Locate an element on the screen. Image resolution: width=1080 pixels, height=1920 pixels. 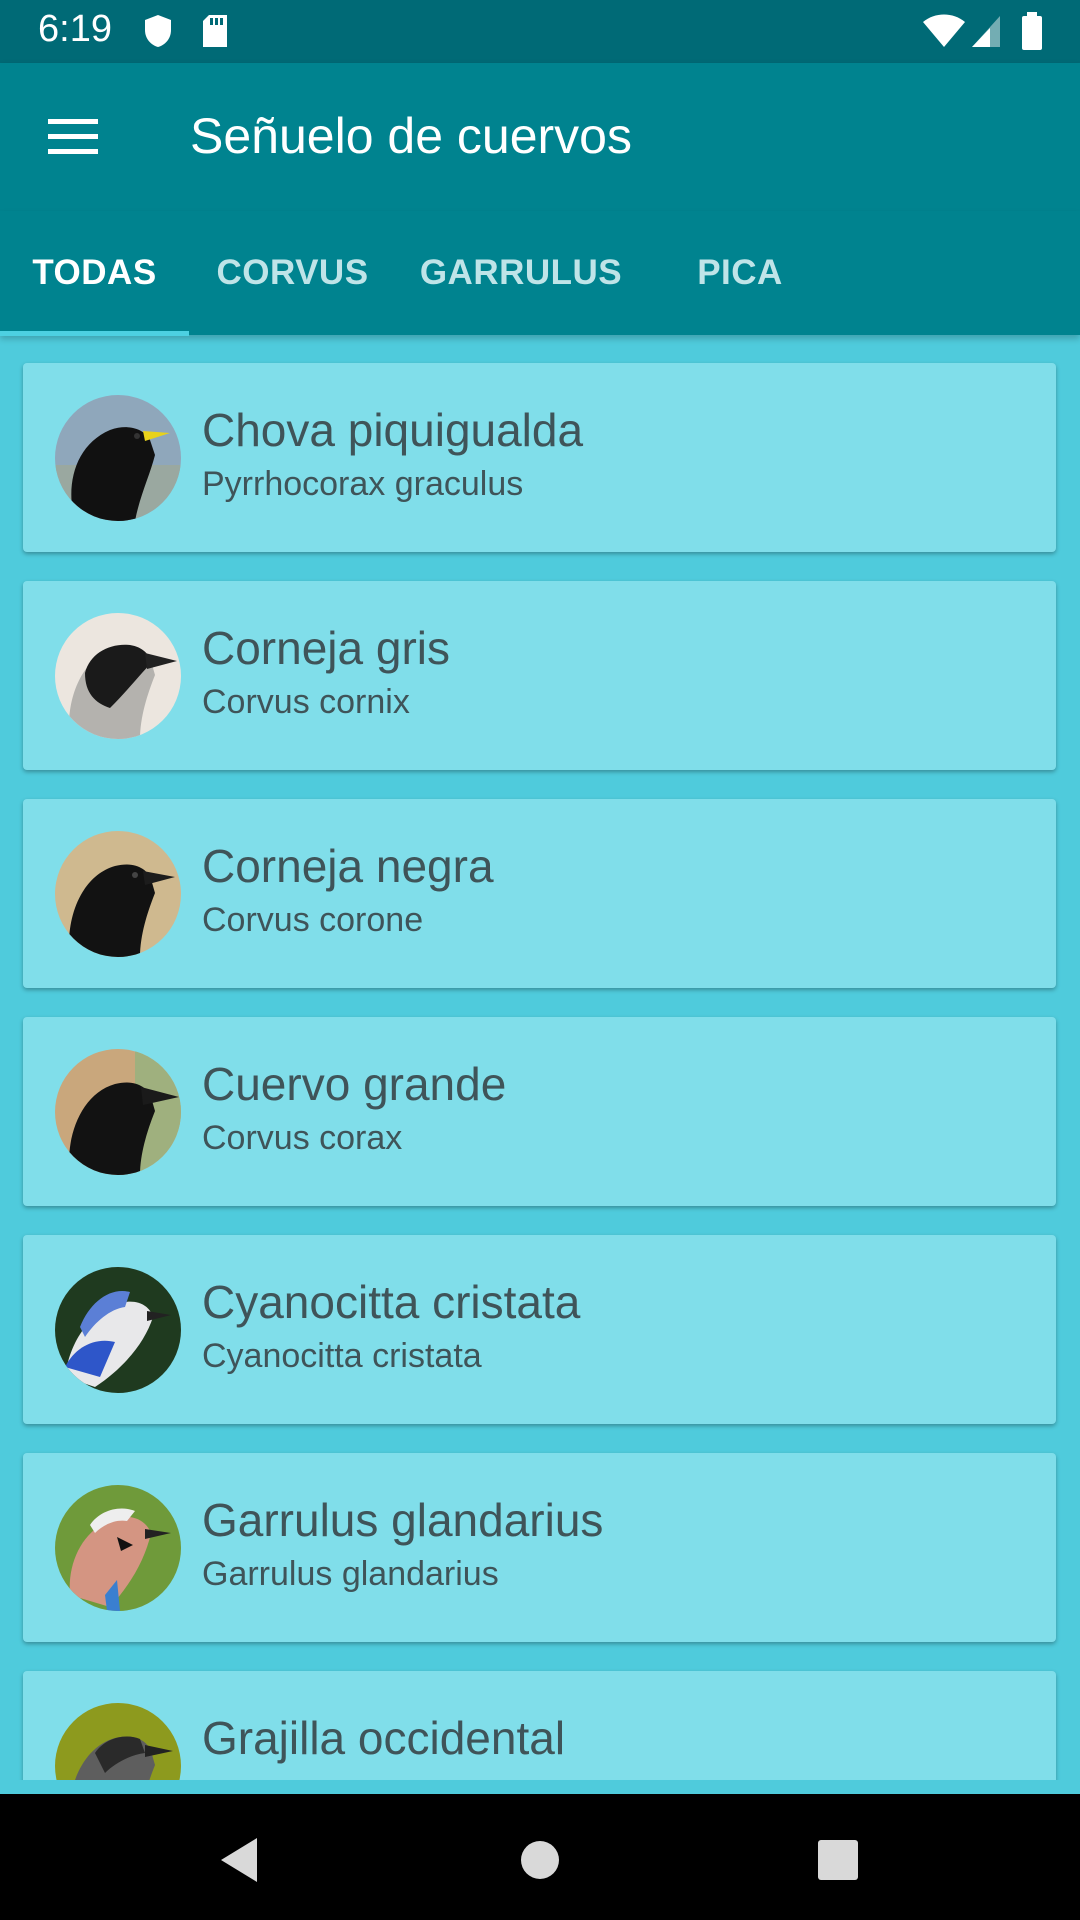
wifi-icon is located at coordinates (944, 30).